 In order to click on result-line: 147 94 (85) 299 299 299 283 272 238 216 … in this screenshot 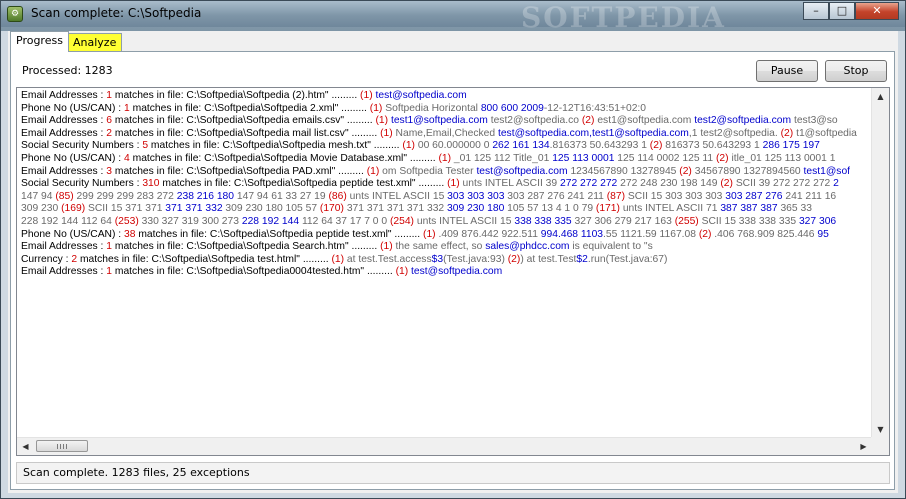, I will do `click(446, 197)`.